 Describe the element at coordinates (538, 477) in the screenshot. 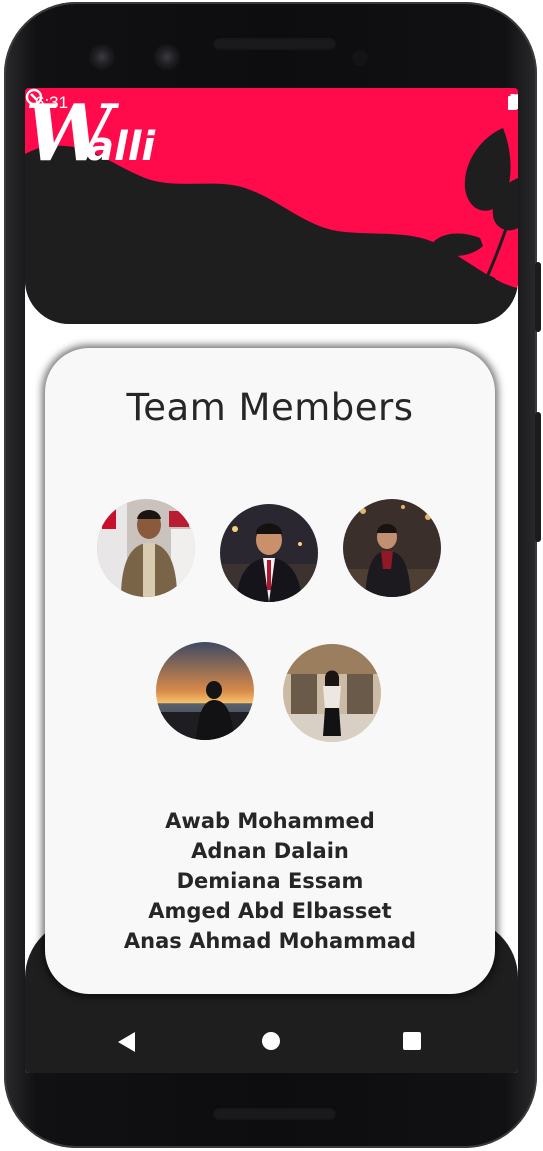

I see `volume-button` at that location.